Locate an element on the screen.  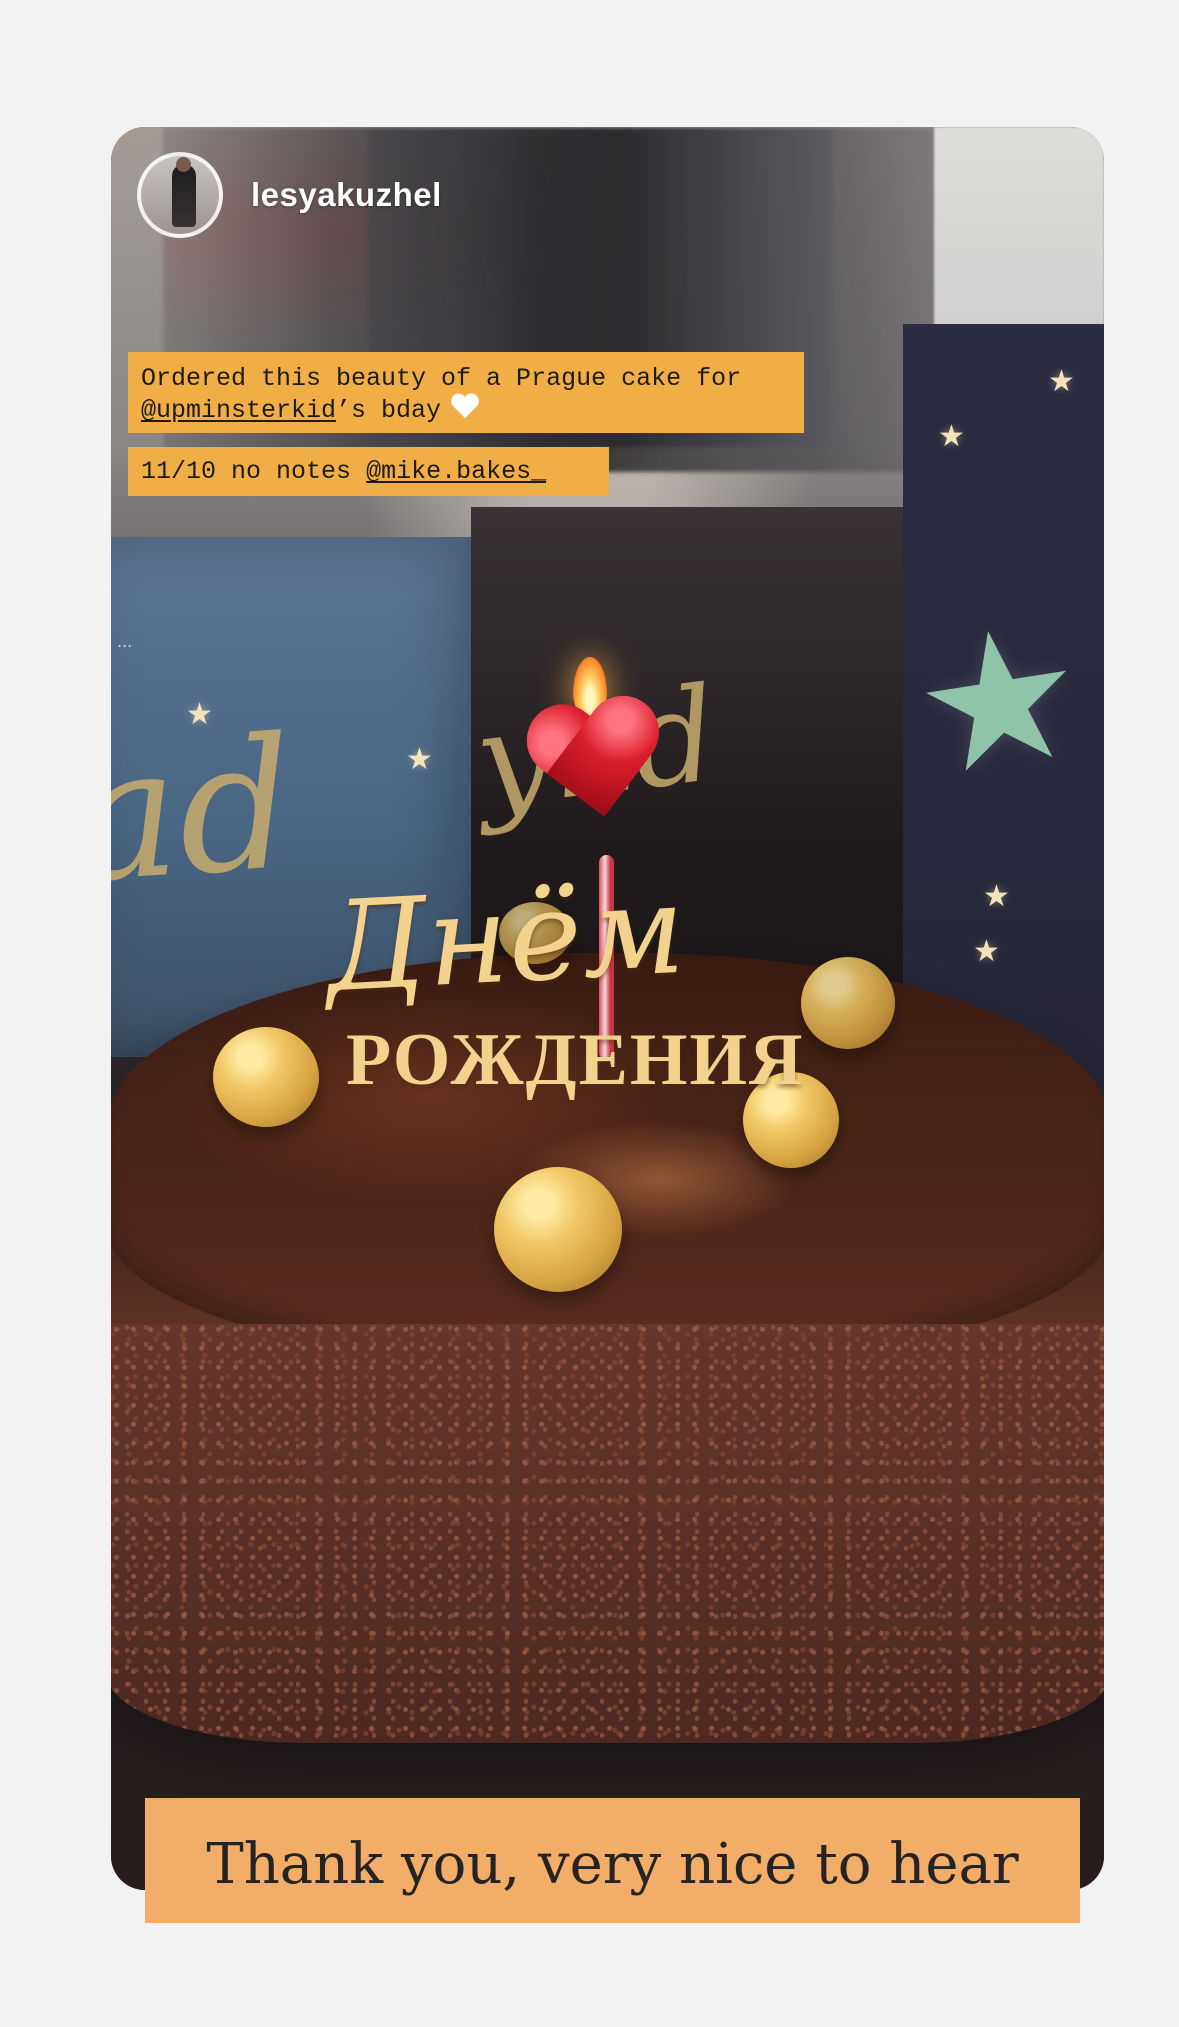
large-star-decoration: ★ is located at coordinates (999, 701).